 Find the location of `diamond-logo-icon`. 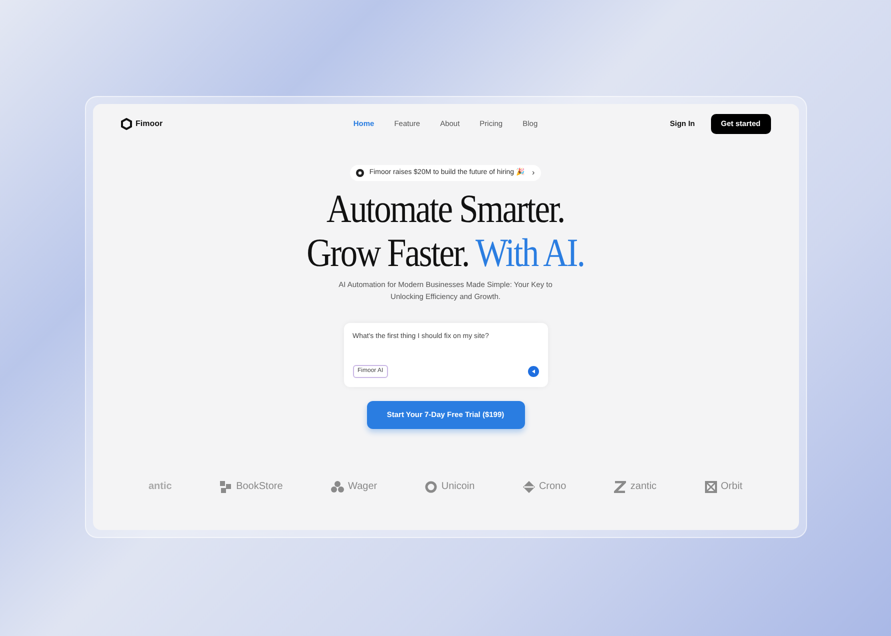

diamond-logo-icon is located at coordinates (528, 486).